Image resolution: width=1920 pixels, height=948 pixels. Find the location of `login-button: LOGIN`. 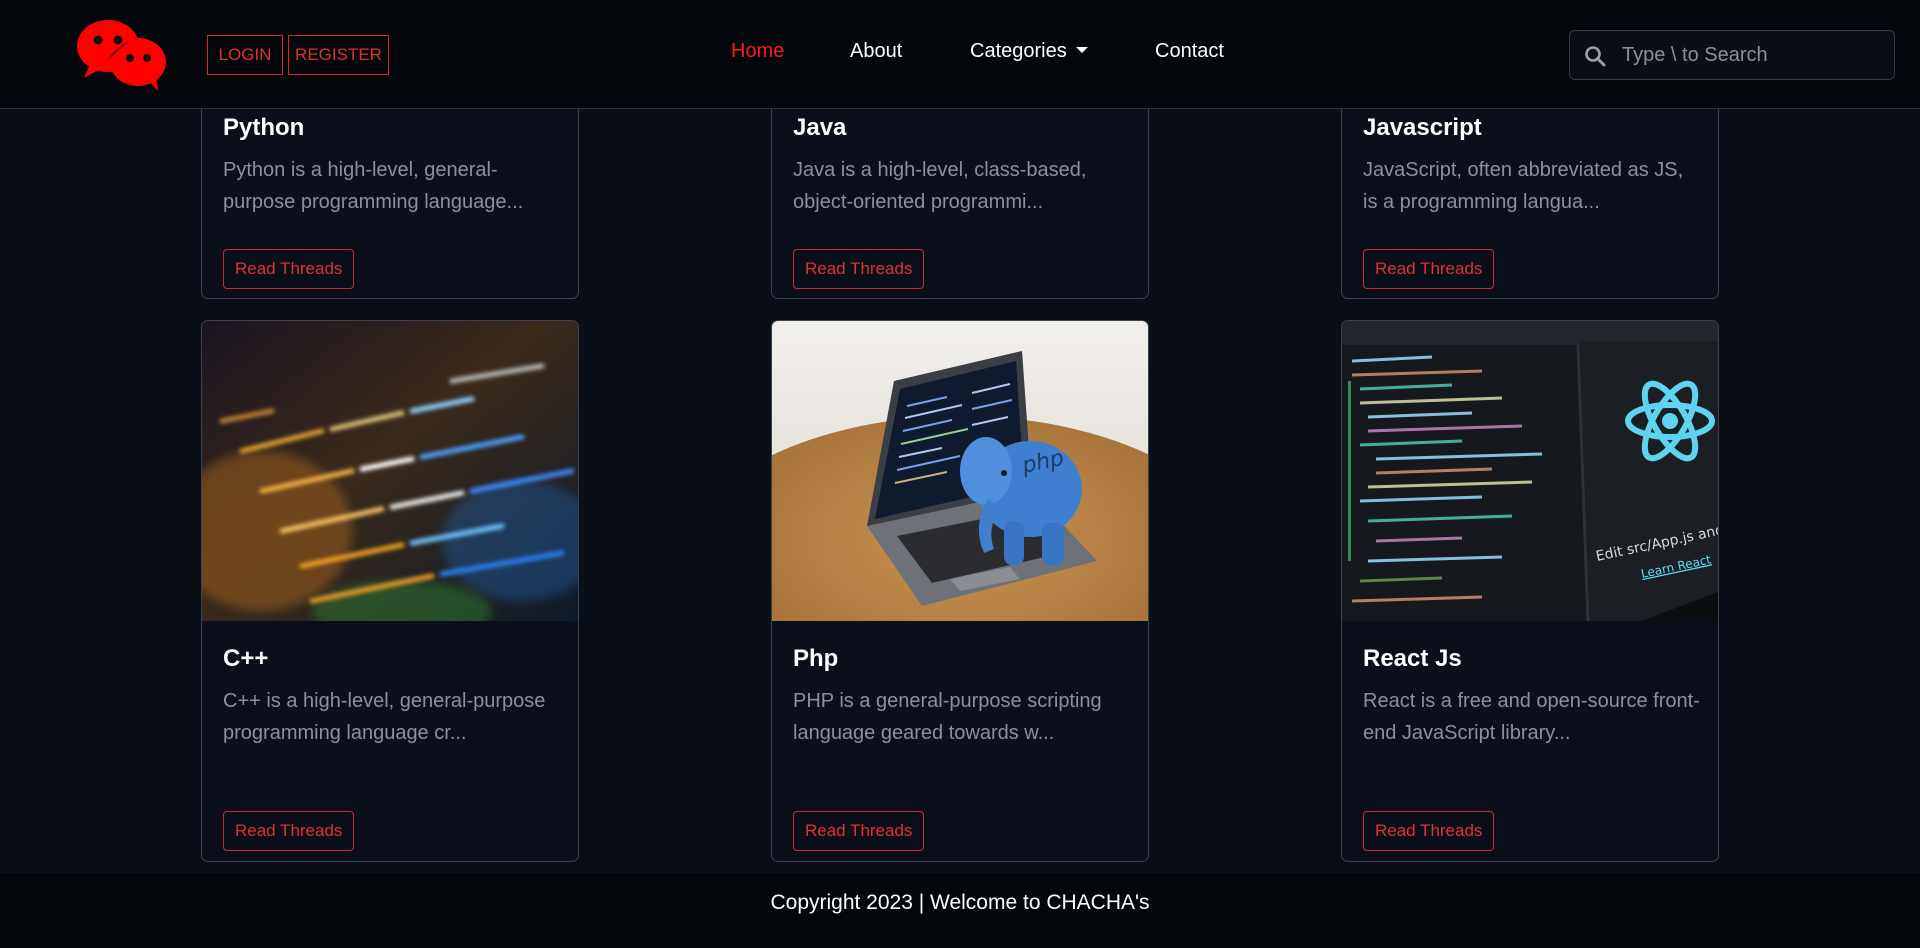

login-button: LOGIN is located at coordinates (245, 55).